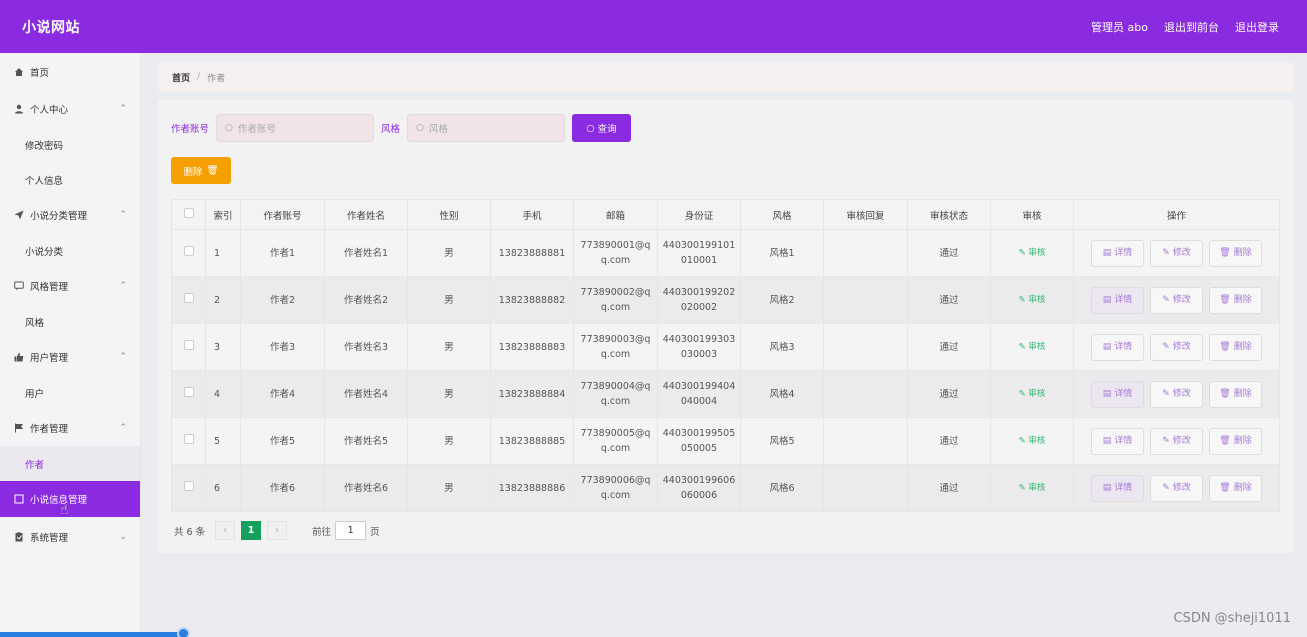  I want to click on query-button: ○ 查询, so click(602, 128).